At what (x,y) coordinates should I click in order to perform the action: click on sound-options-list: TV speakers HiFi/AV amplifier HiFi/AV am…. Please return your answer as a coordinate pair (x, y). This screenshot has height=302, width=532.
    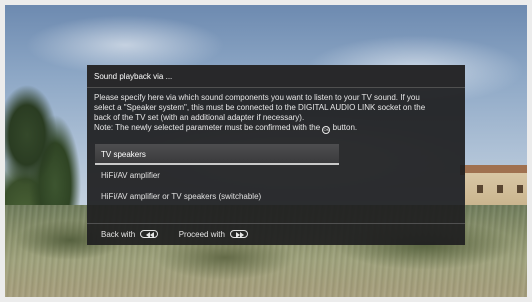
    Looking at the image, I should click on (276, 175).